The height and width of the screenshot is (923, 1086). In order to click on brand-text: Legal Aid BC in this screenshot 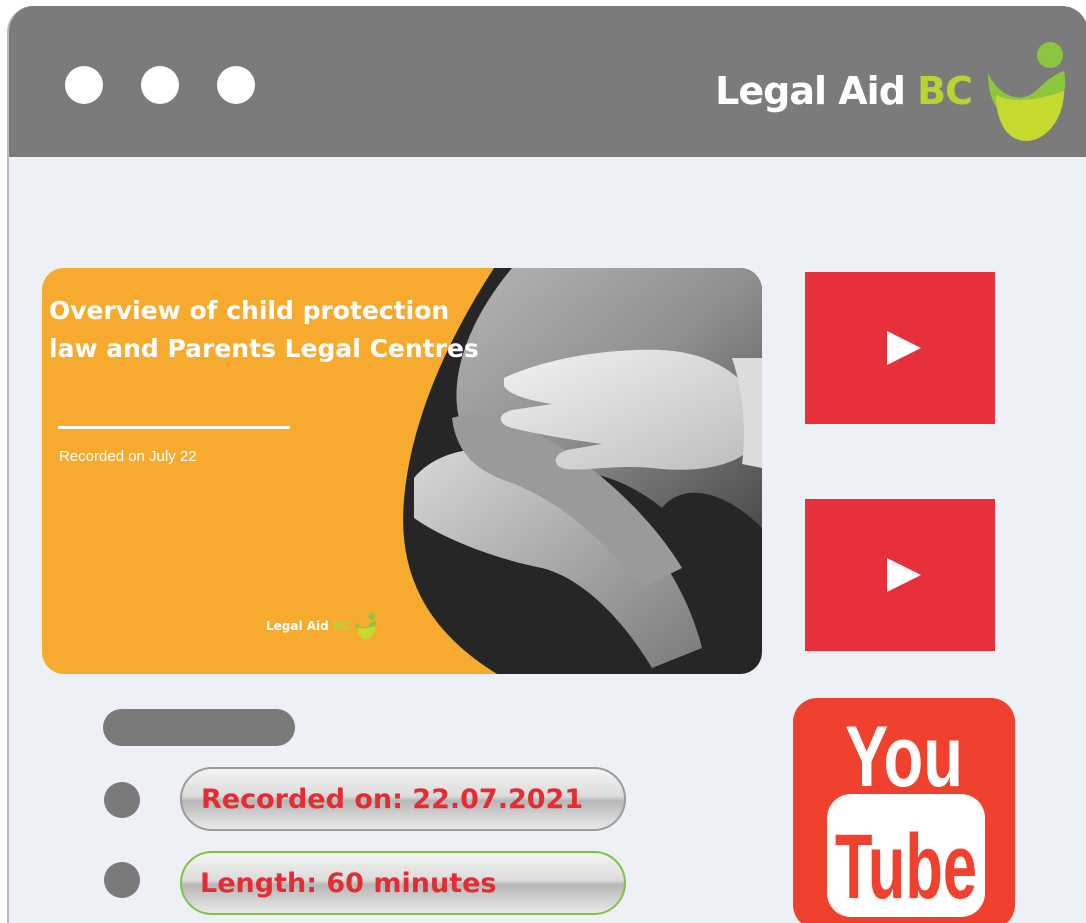, I will do `click(844, 91)`.